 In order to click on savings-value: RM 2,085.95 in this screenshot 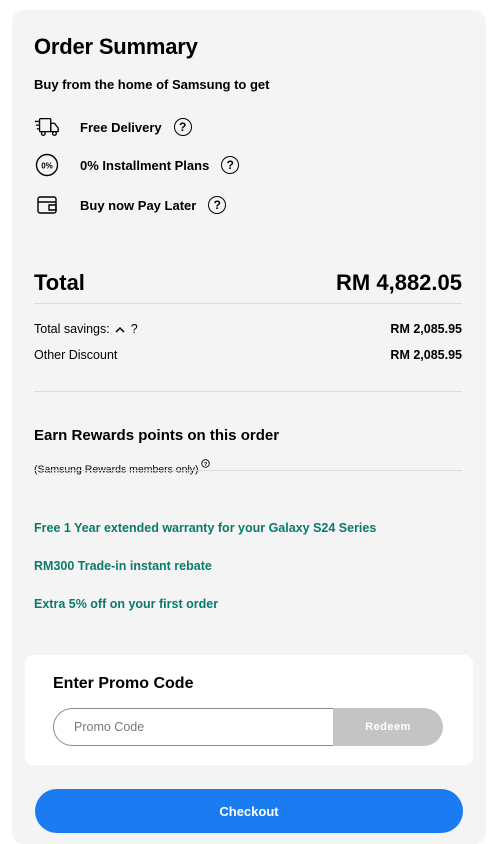, I will do `click(426, 329)`.